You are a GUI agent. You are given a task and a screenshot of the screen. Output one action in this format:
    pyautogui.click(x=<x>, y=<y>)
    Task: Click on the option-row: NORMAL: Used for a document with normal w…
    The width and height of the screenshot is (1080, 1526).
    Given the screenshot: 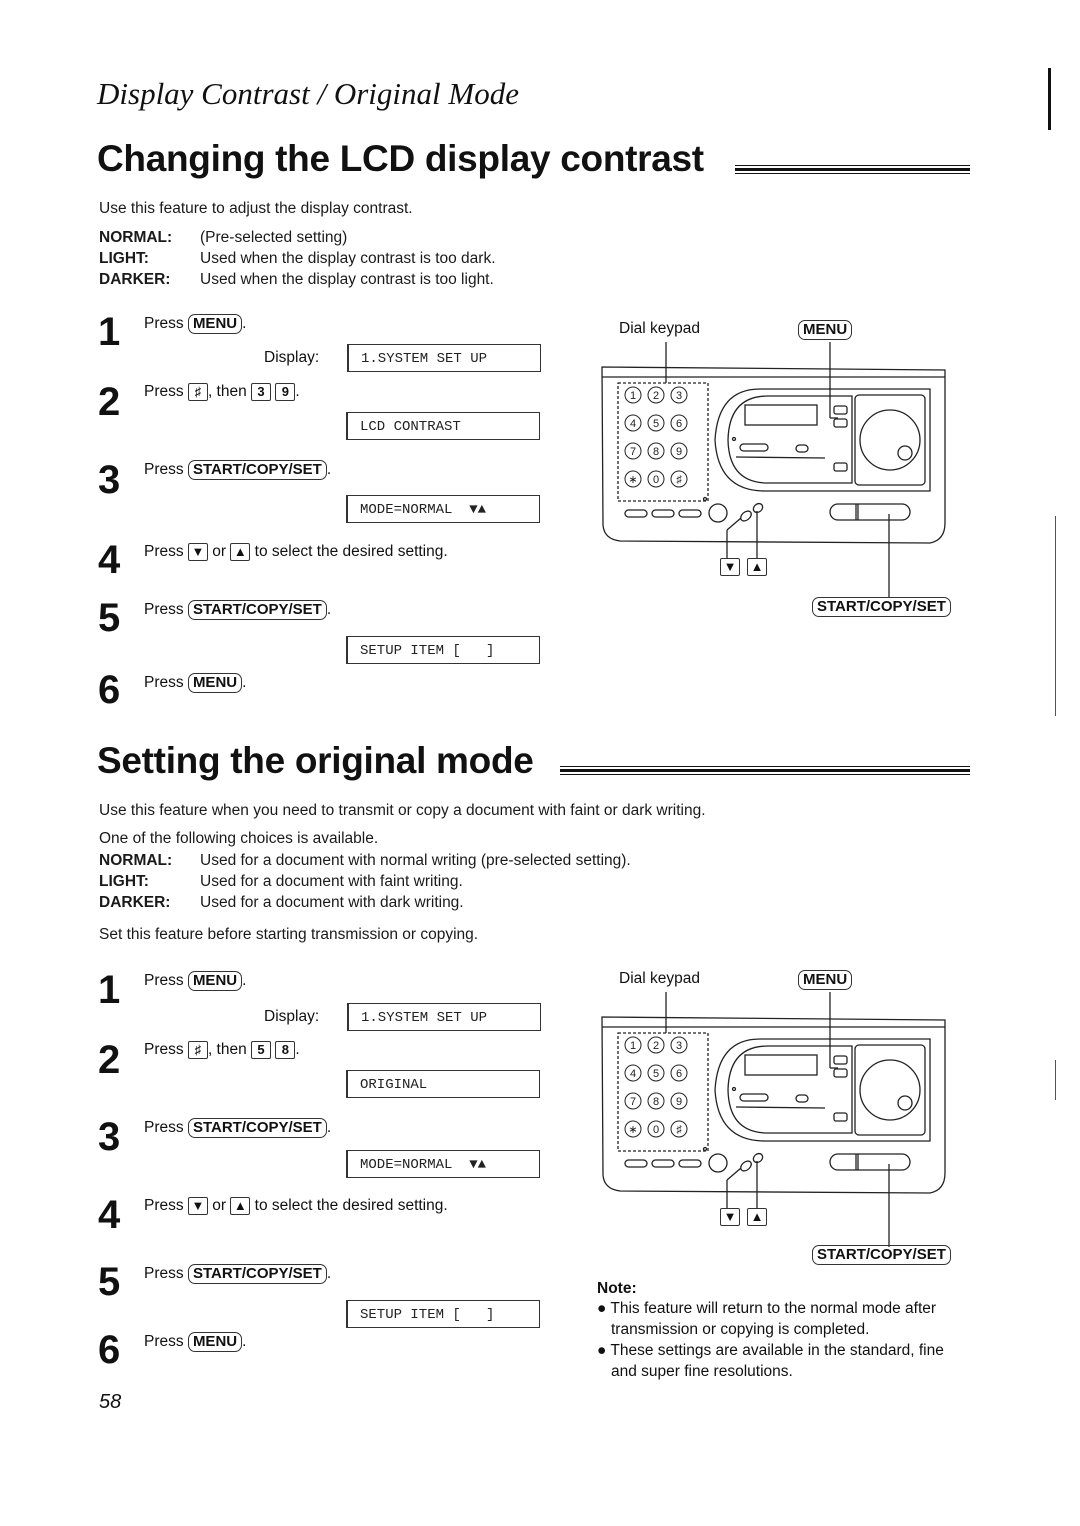 What is the action you would take?
    pyautogui.click(x=365, y=860)
    